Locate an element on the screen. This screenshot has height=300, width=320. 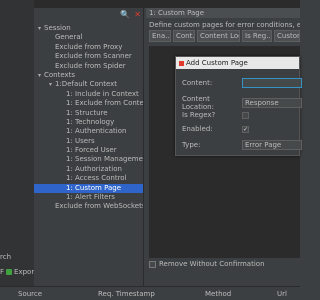
tree-item-label: 1: Forced User is located at coordinates (91, 150).